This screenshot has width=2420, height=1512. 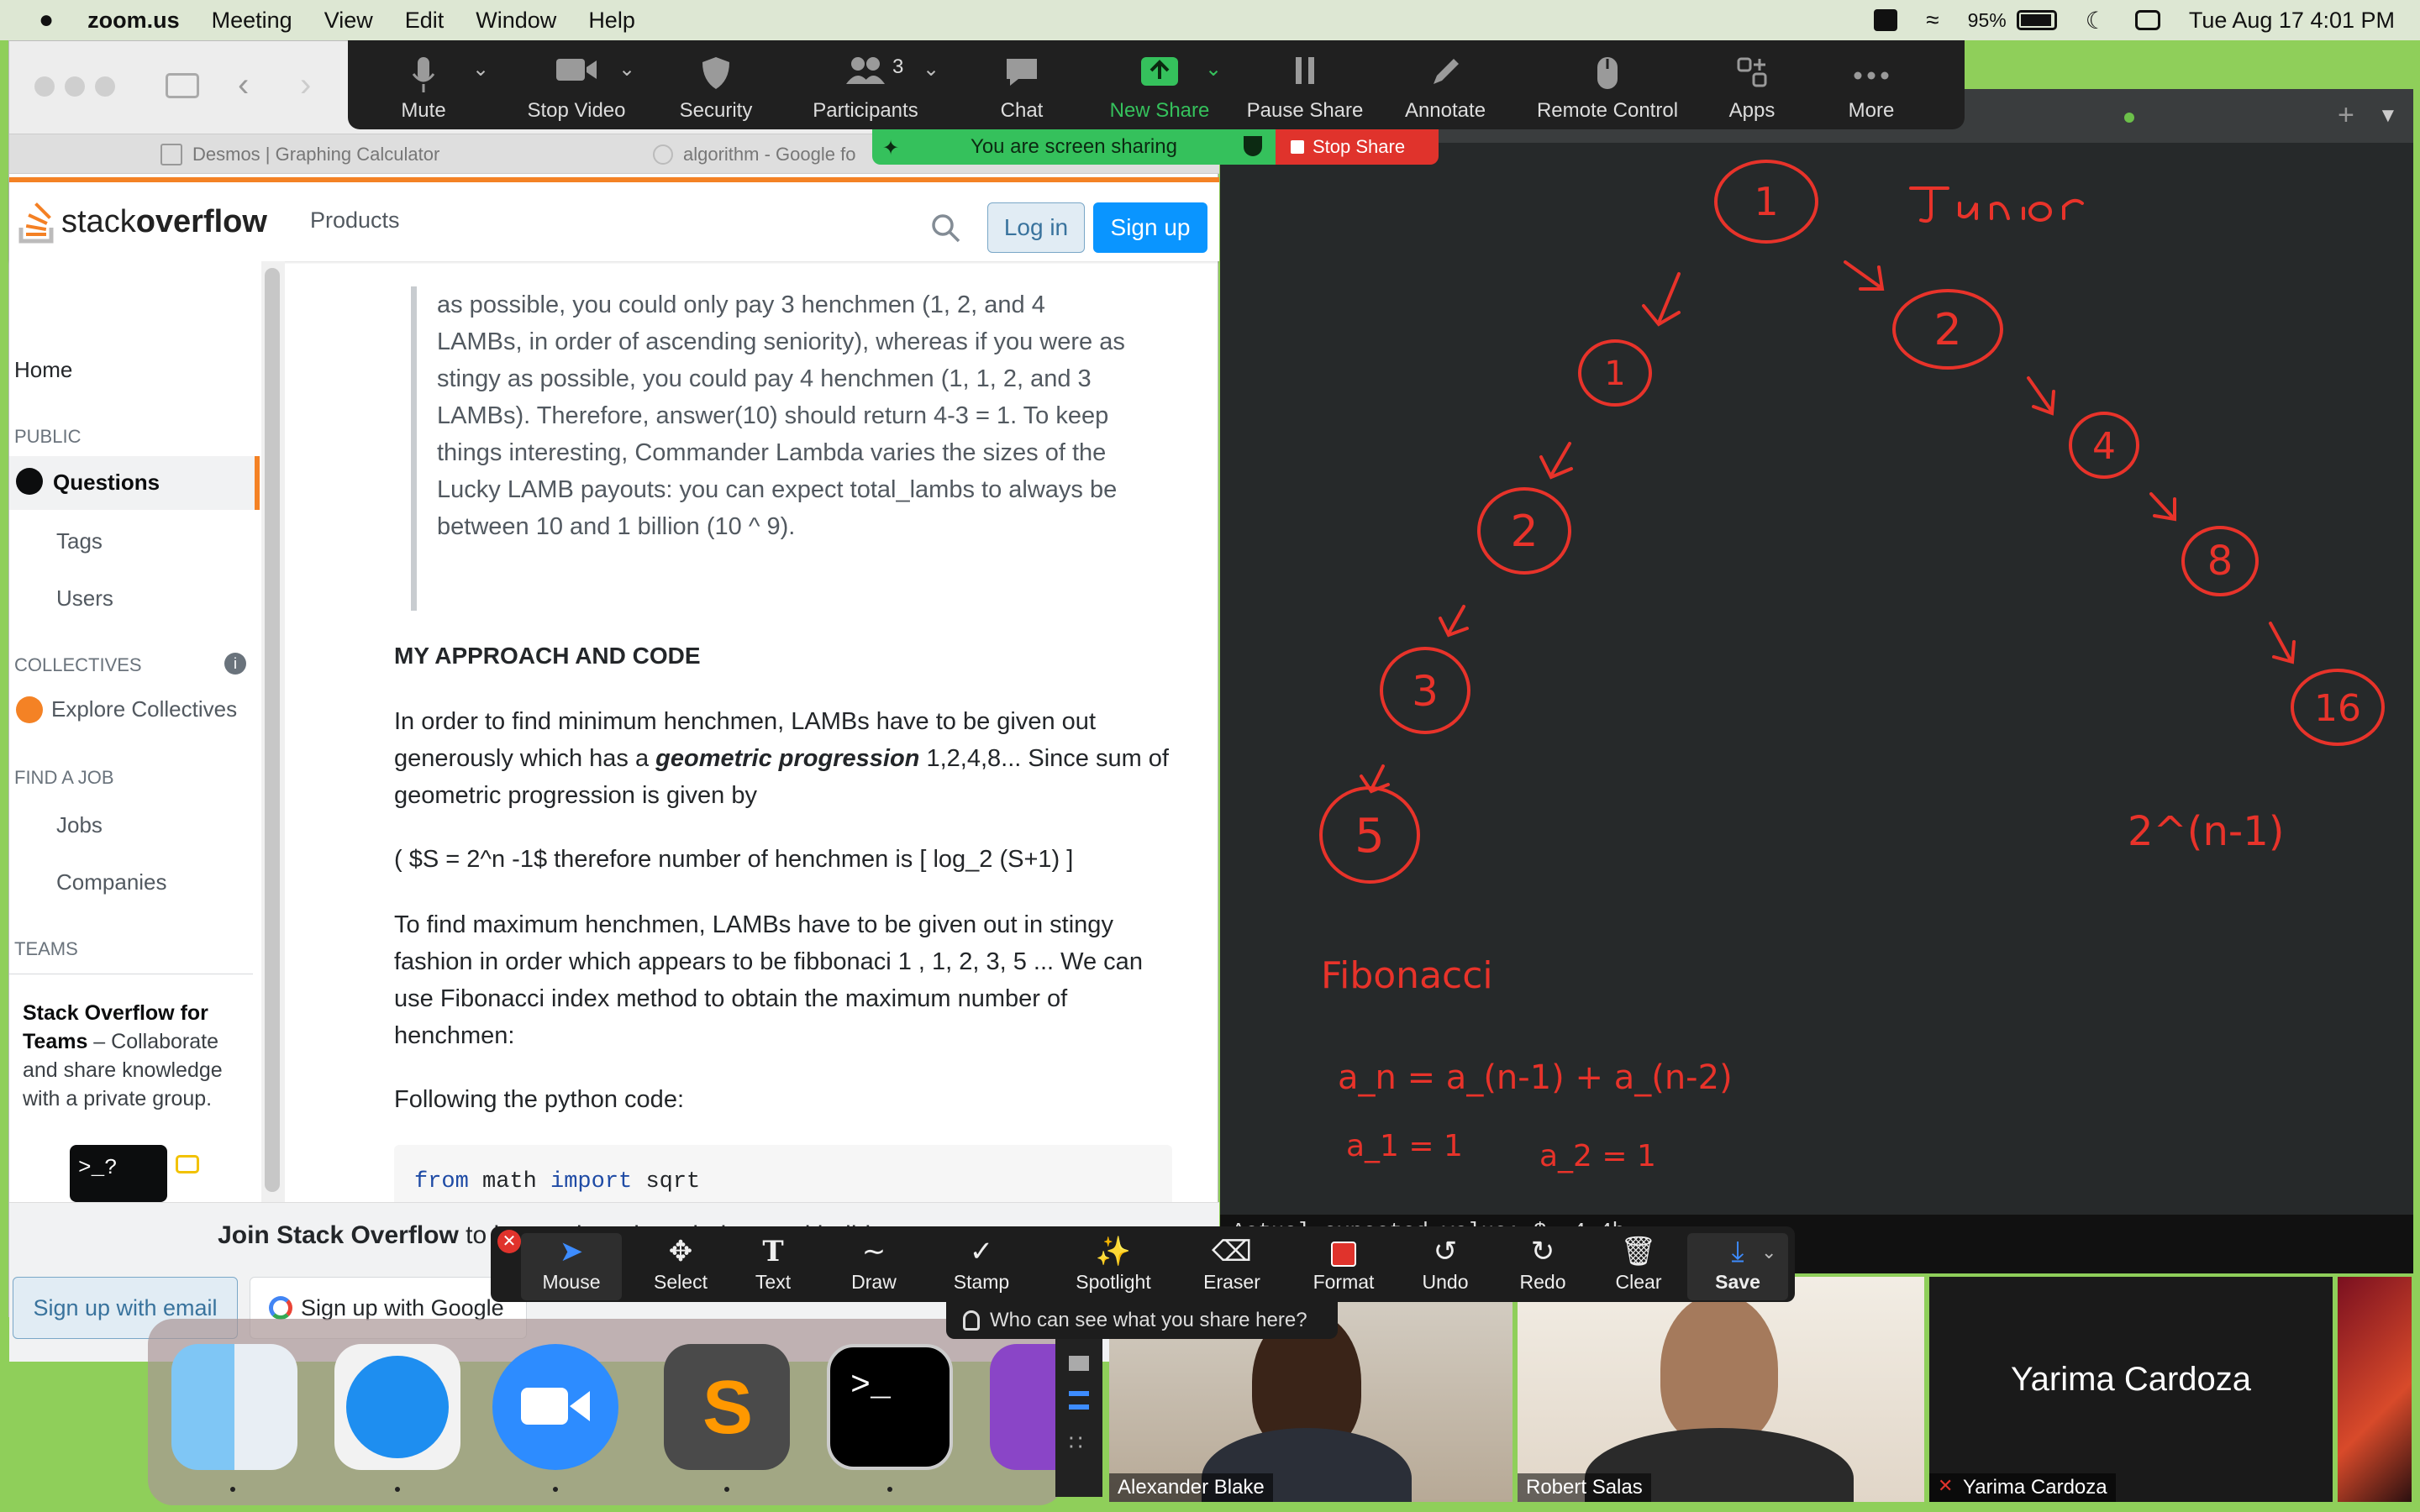 What do you see at coordinates (1445, 110) in the screenshot?
I see `annotate-label: Annotate` at bounding box center [1445, 110].